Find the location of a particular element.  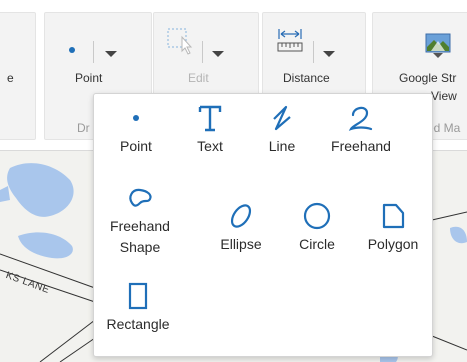

point-tool: Point is located at coordinates (136, 128).